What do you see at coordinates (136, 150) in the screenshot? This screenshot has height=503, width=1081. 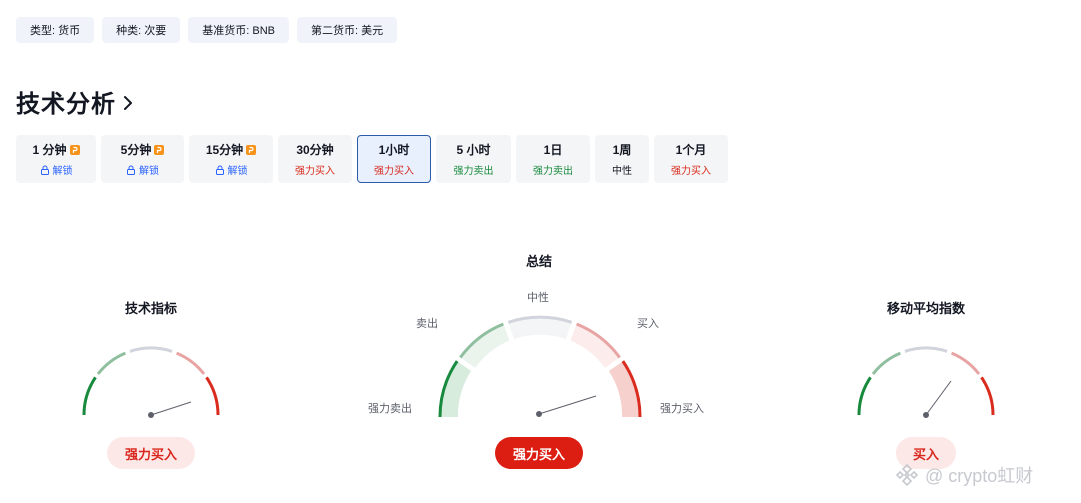 I see `tab-label: 5分钟` at bounding box center [136, 150].